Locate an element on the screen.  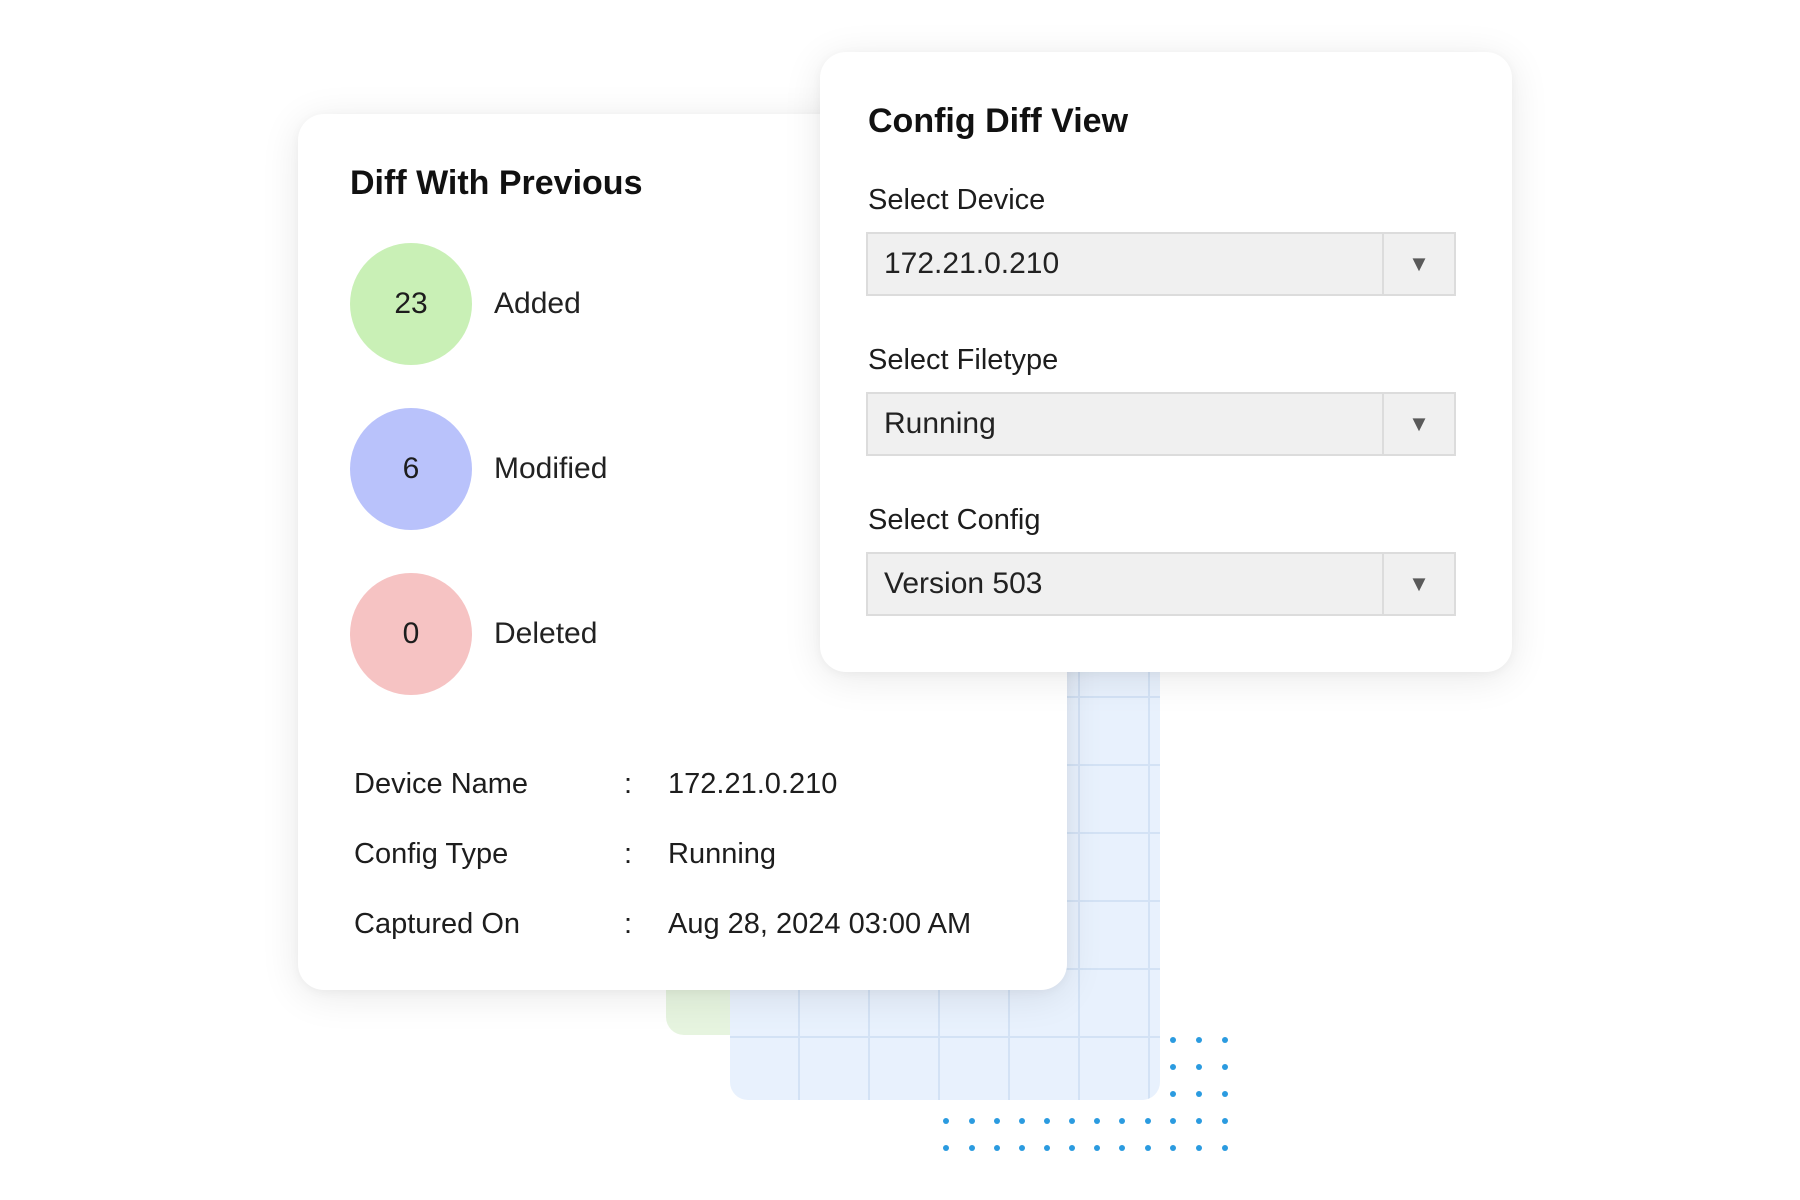
modified-count-badge: 6 is located at coordinates (411, 469).